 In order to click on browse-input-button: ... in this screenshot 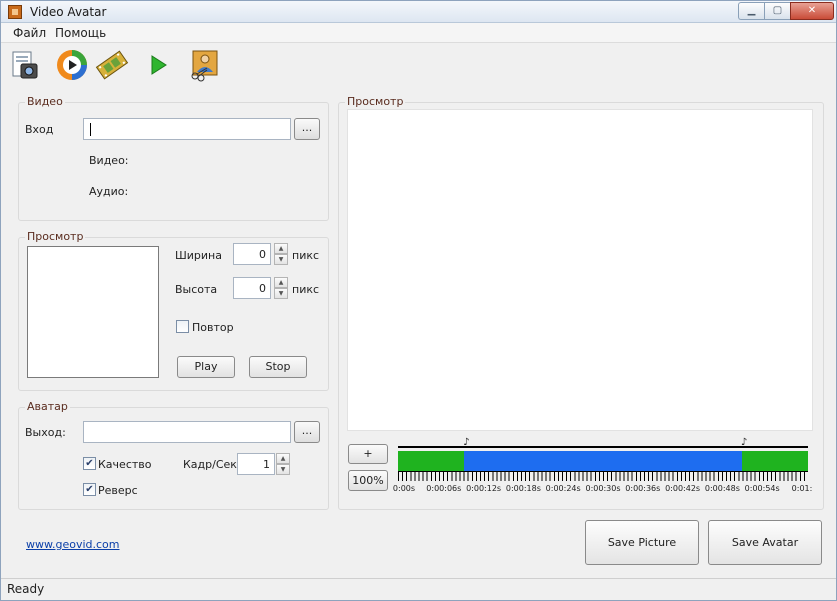, I will do `click(307, 129)`.